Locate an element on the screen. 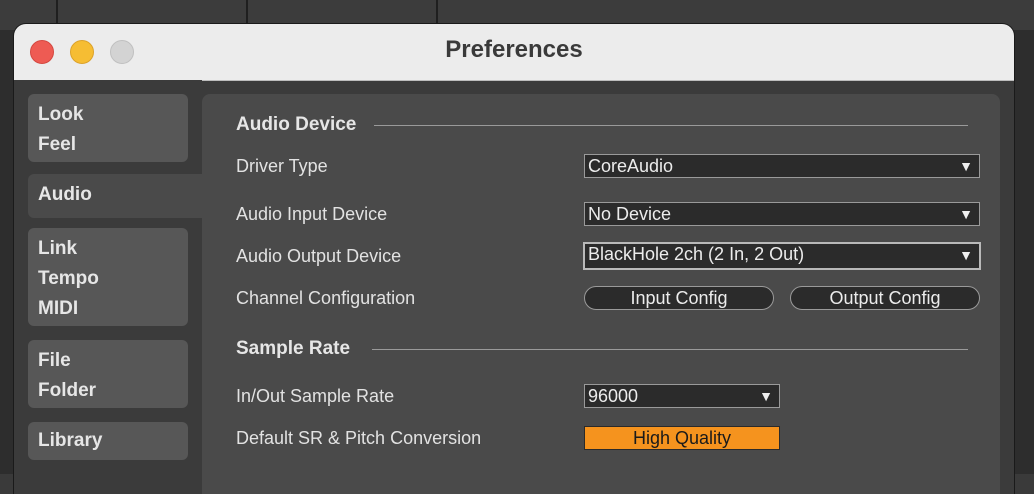  audio-input-device-value: No Device is located at coordinates (630, 214).